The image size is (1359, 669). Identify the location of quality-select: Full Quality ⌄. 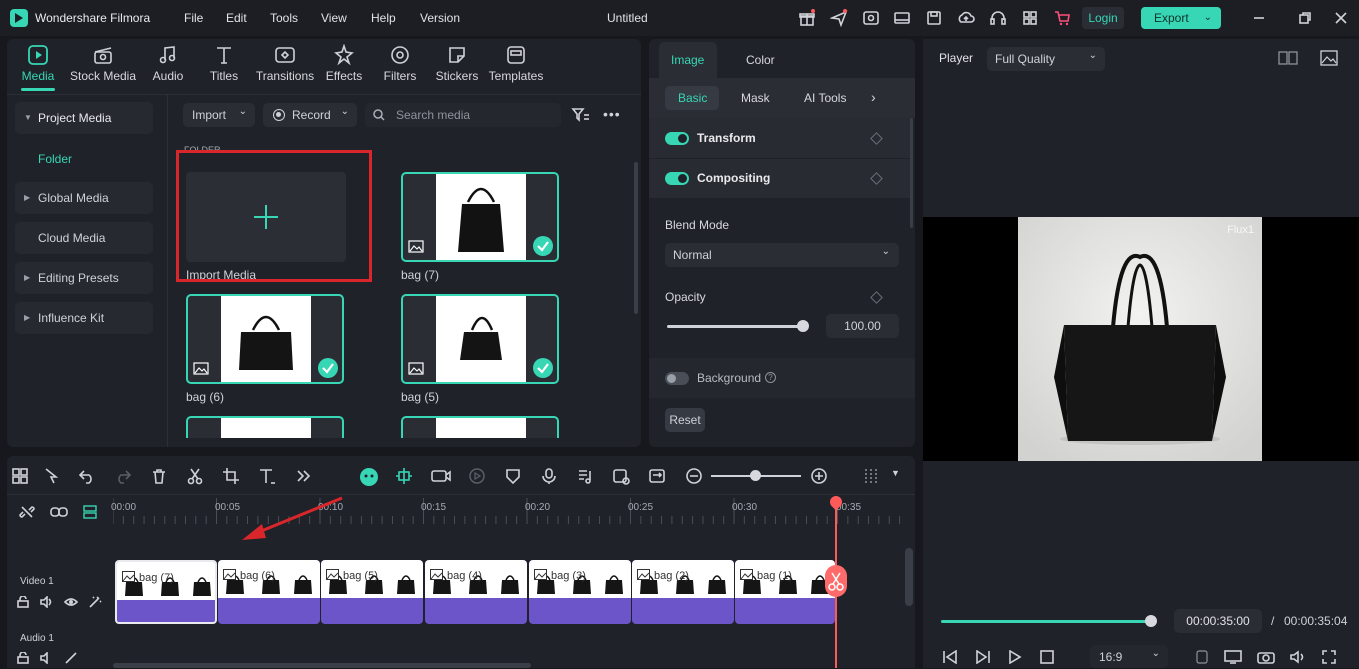
(1046, 59).